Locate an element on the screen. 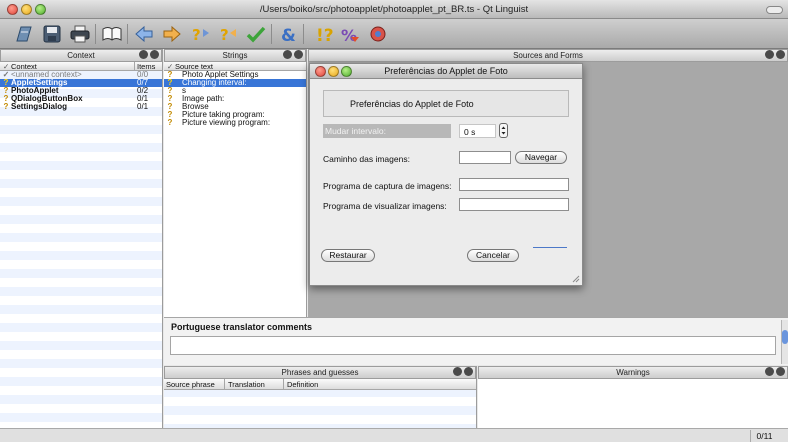  progress-count: 0/11 is located at coordinates (764, 436).